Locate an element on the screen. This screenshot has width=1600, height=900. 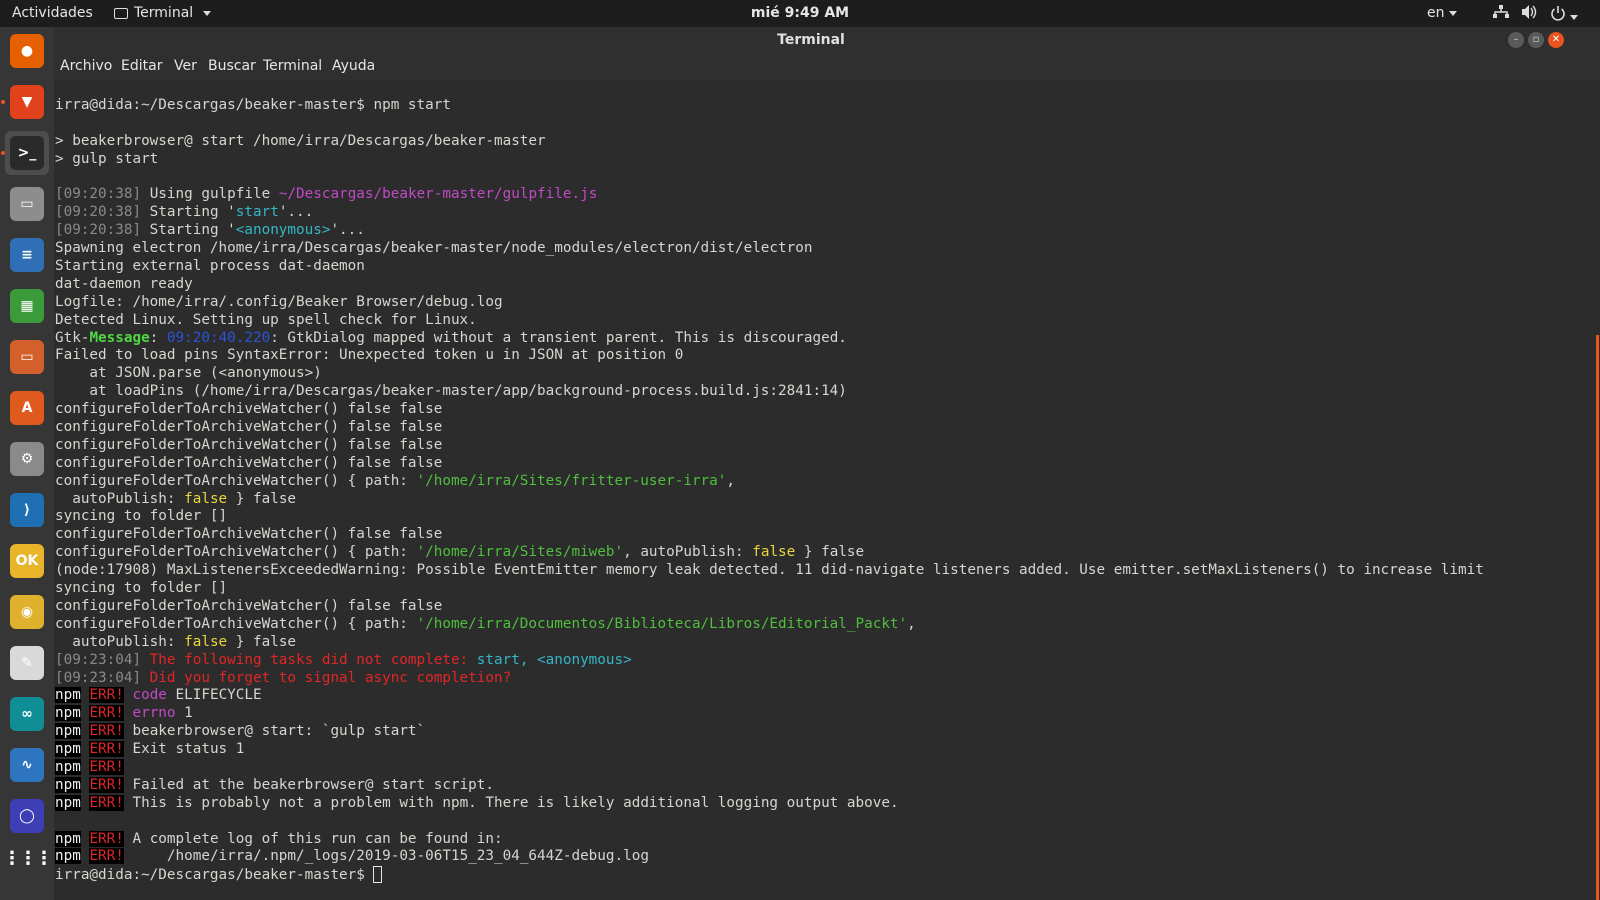
software-icon: A is located at coordinates (27, 408).